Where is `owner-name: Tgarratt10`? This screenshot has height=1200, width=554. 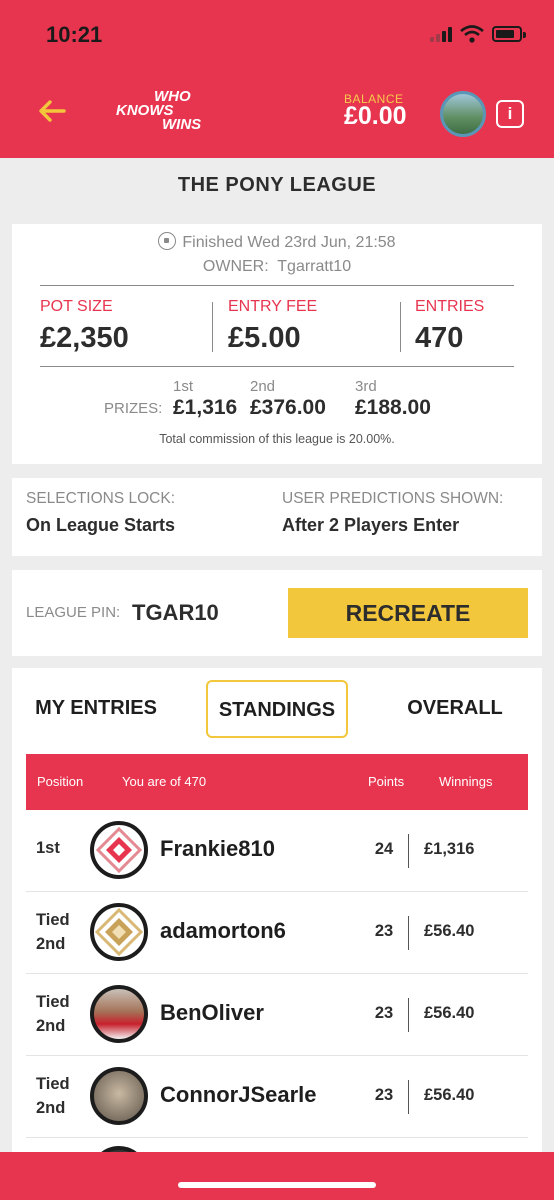 owner-name: Tgarratt10 is located at coordinates (314, 266).